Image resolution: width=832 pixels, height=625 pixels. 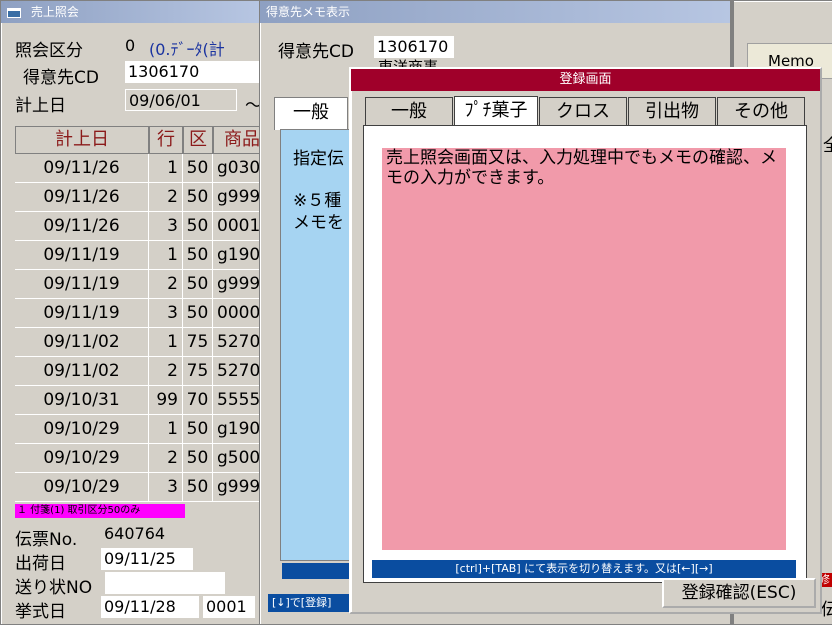 I want to click on inquiry-type-value: 0, so click(x=130, y=45).